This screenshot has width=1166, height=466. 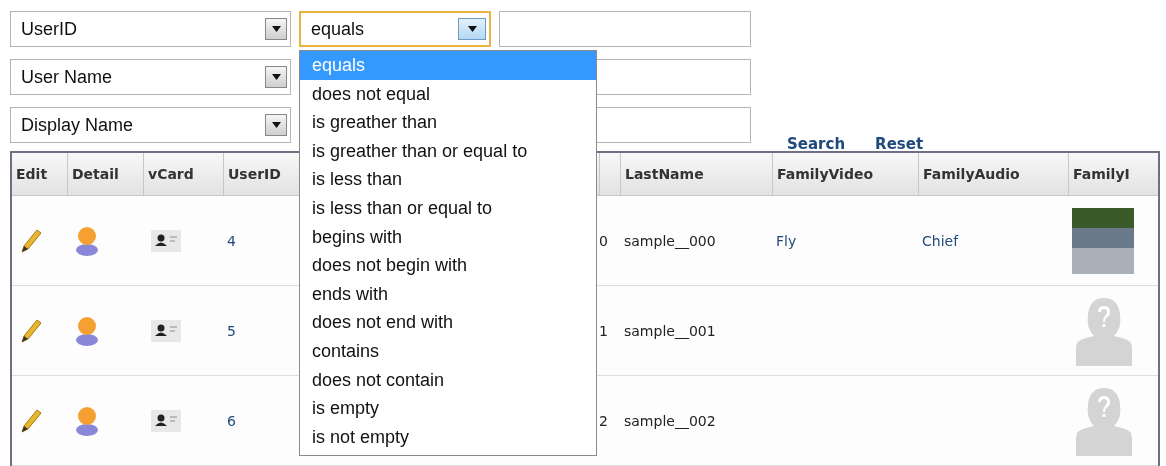 What do you see at coordinates (604, 421) in the screenshot?
I see `table-cell-text: 2` at bounding box center [604, 421].